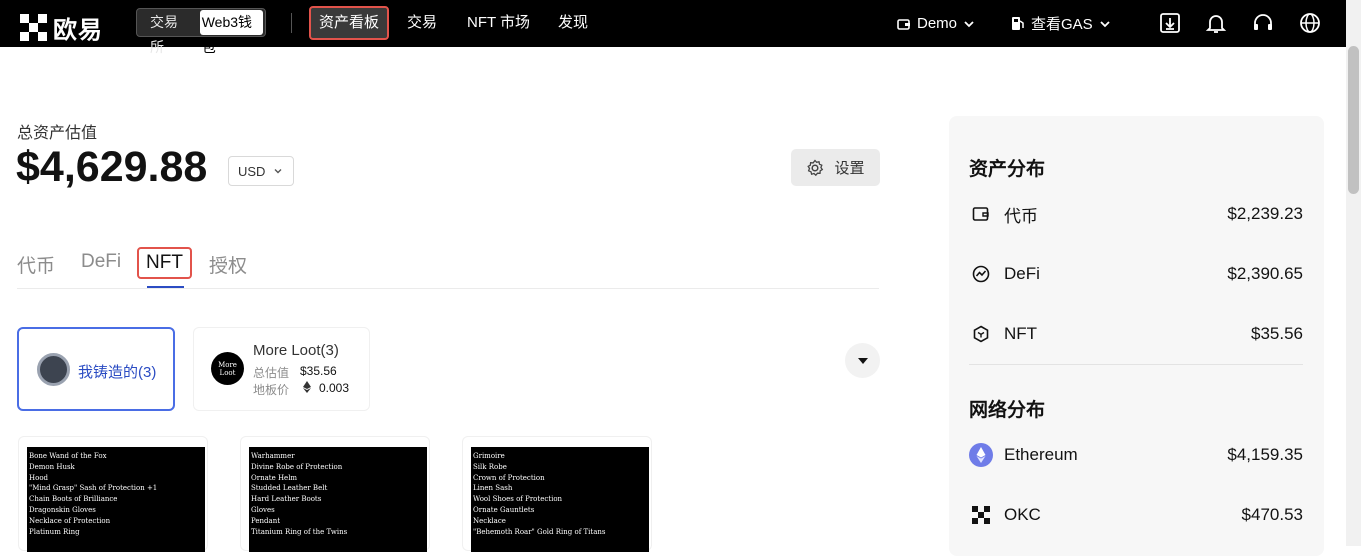 This screenshot has height=556, width=1361. Describe the element at coordinates (1263, 23) in the screenshot. I see `headset-icon` at that location.